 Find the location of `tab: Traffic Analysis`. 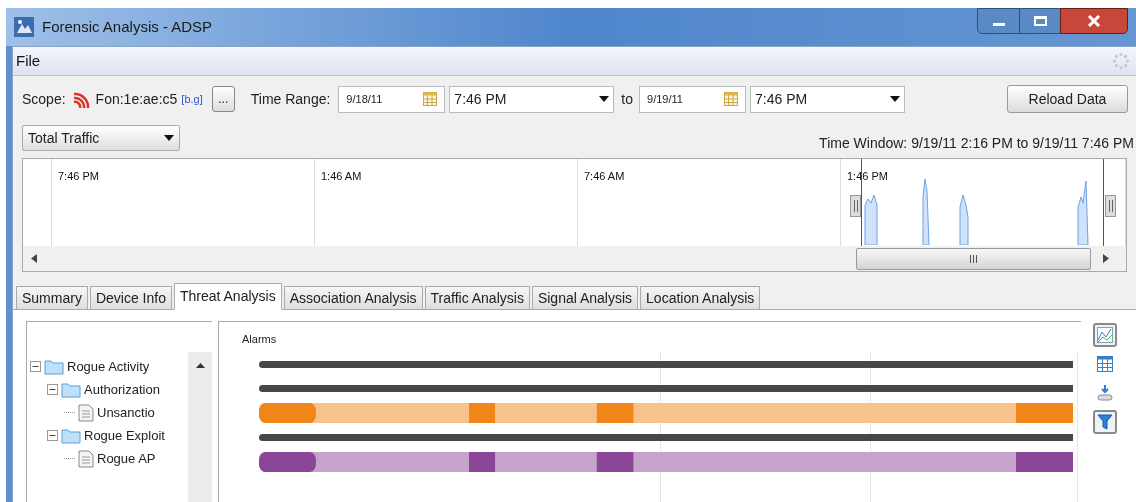

tab: Traffic Analysis is located at coordinates (477, 298).